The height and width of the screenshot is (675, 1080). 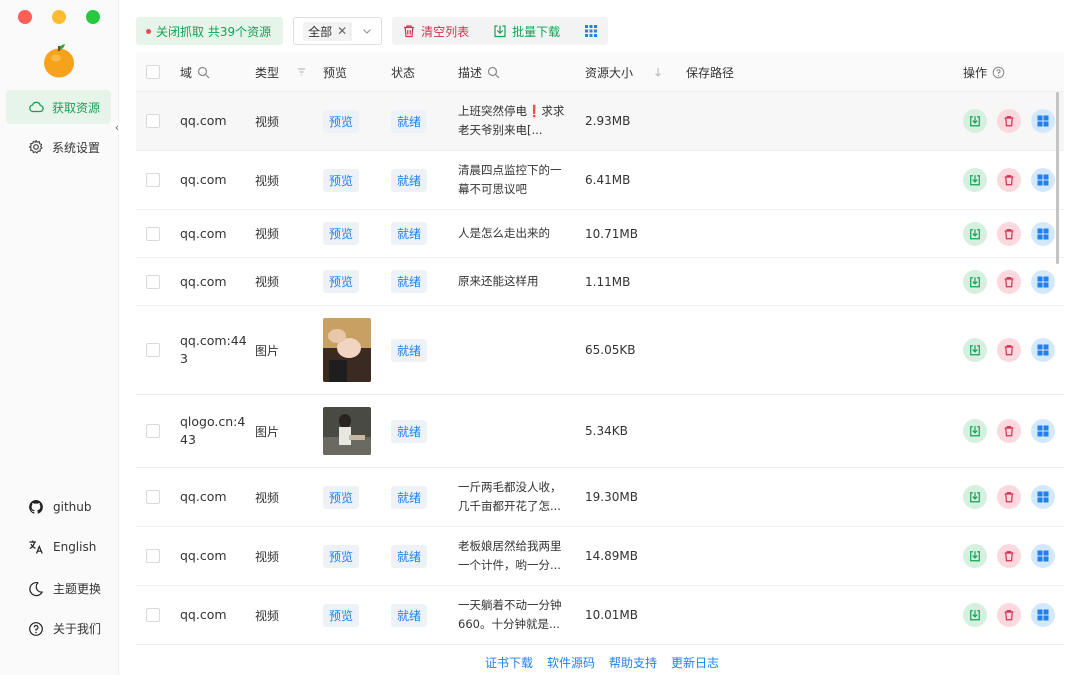 What do you see at coordinates (600, 431) in the screenshot?
I see `table-row: qlogo.cn:443 图片 就绪 5.34KB` at bounding box center [600, 431].